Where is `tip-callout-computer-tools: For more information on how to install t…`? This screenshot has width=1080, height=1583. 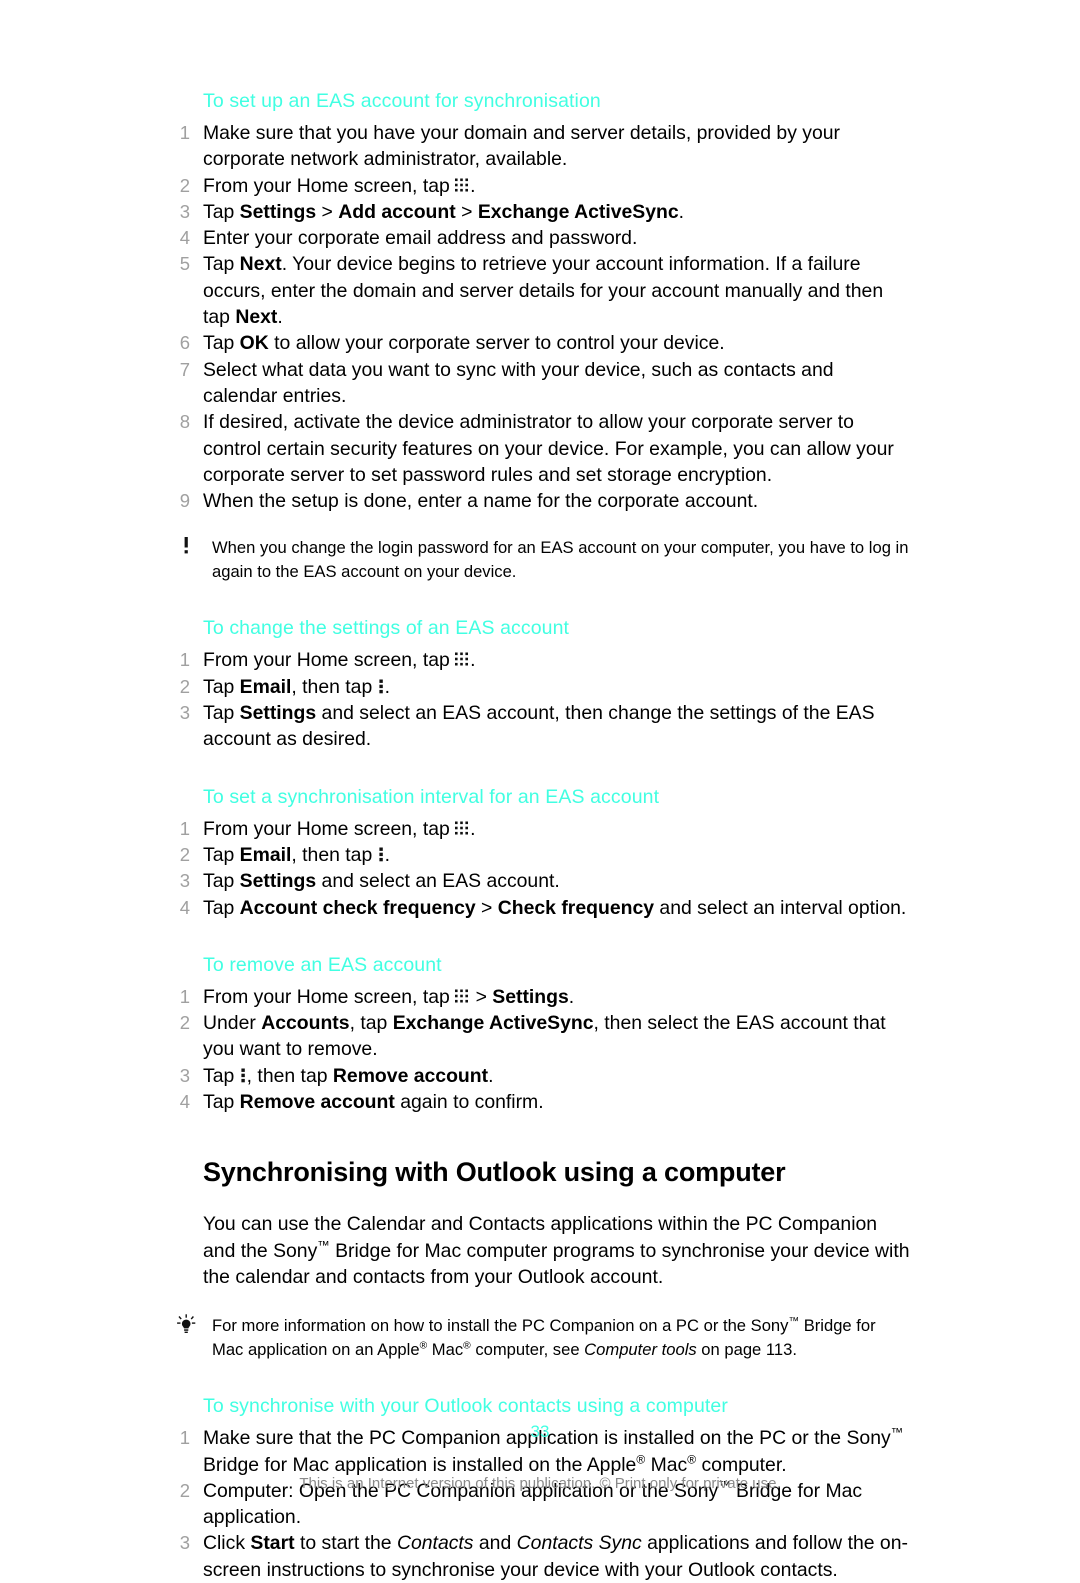
tip-callout-computer-tools: For more information on how to install t… is located at coordinates (540, 1338).